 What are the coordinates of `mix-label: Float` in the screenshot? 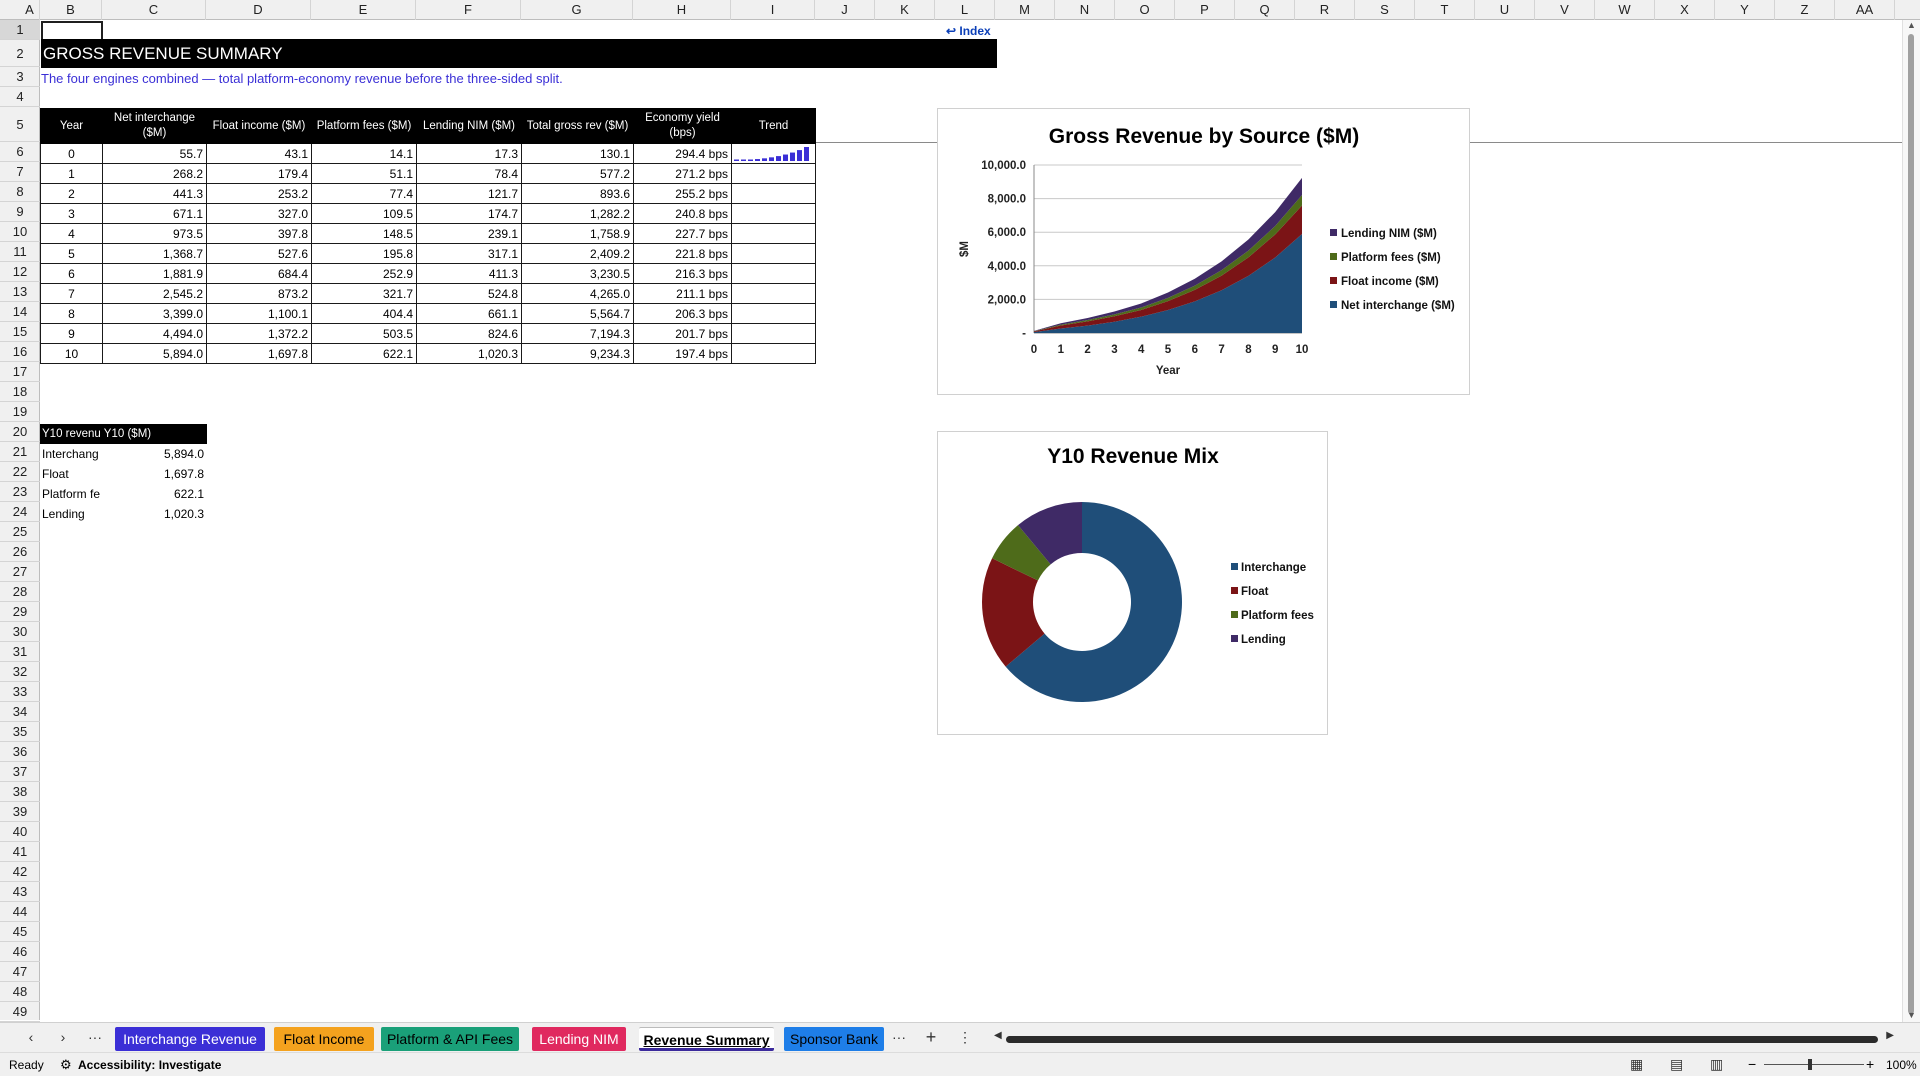 It's located at (71, 474).